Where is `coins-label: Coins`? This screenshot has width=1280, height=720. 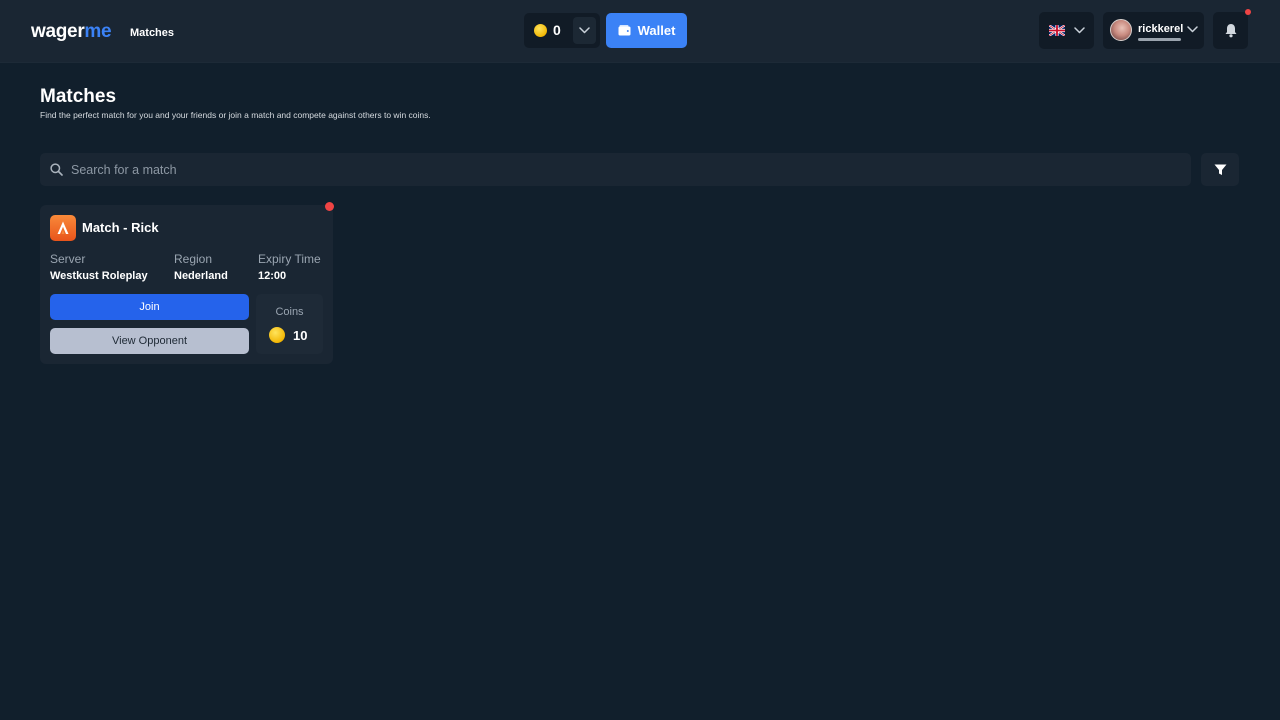 coins-label: Coins is located at coordinates (289, 312).